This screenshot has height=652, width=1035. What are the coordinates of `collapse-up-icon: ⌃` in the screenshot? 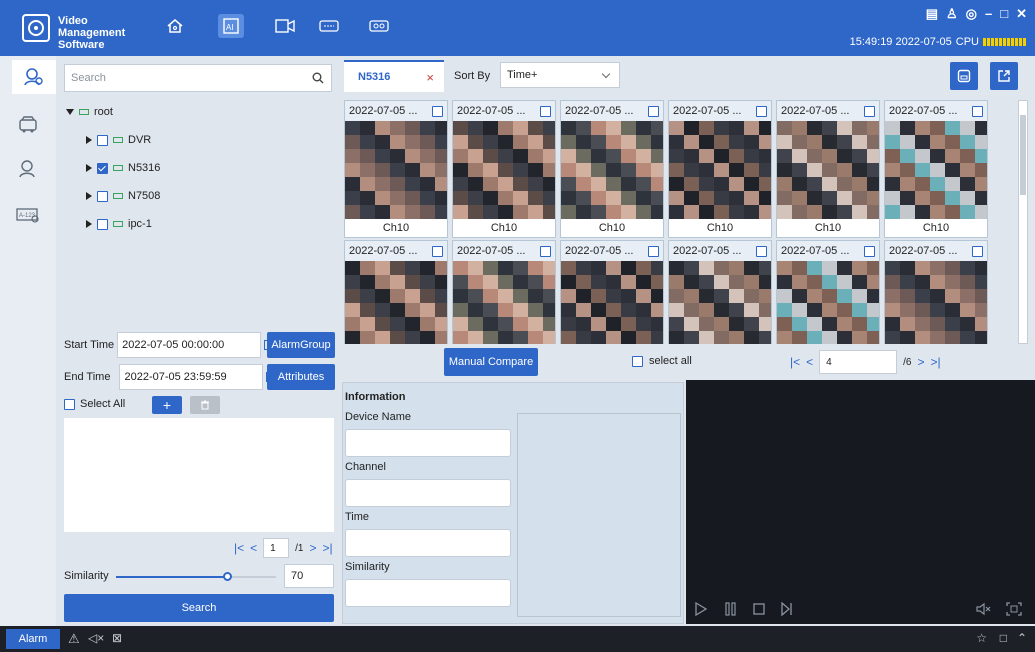 It's located at (1022, 638).